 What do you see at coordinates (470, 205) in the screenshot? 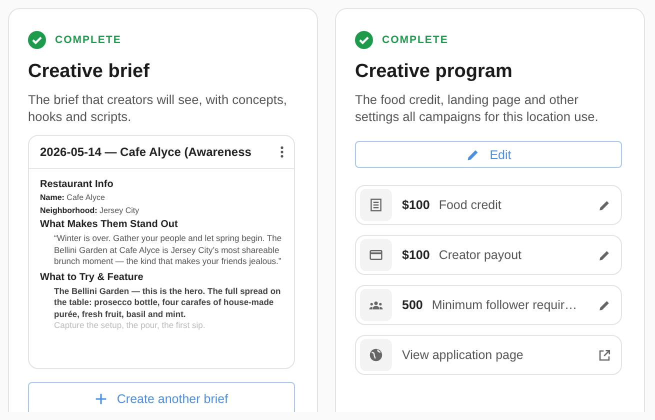
I see `setting-label: Food credit` at bounding box center [470, 205].